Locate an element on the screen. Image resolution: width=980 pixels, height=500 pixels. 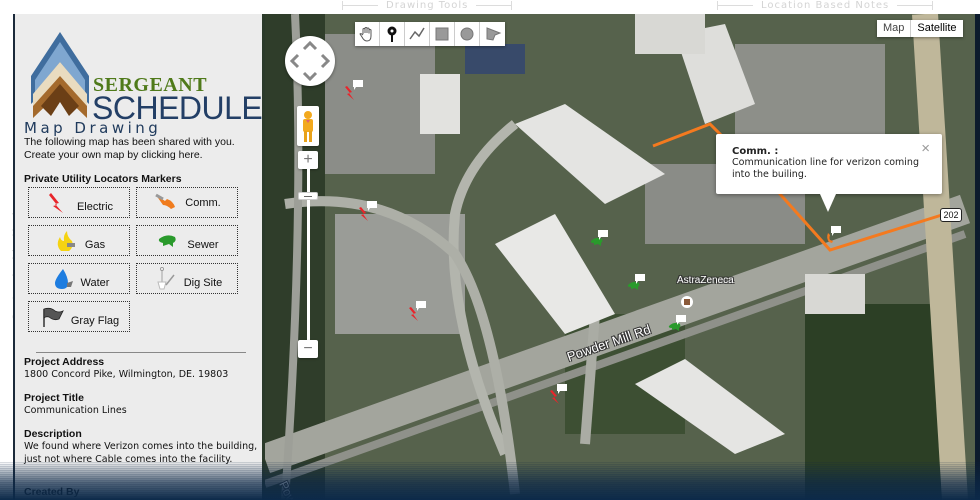
location-notes-text: Location Based Notes is located at coordinates (825, 5).